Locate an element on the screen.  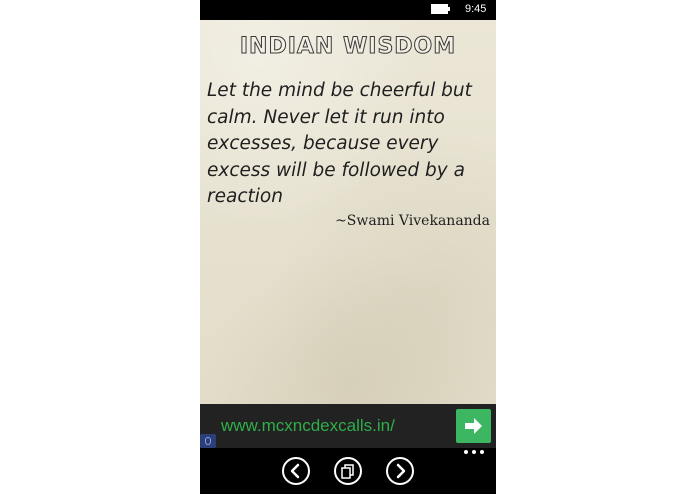
ad-url-link: www.mcxncdexcalls.in/ is located at coordinates (308, 426).